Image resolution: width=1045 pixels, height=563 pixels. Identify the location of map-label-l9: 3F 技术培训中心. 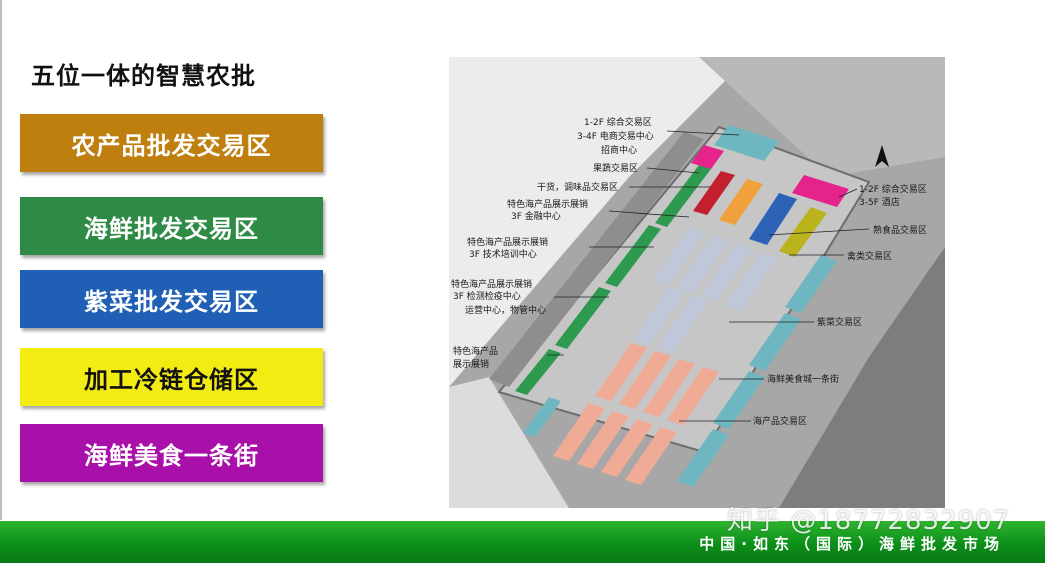
(503, 254).